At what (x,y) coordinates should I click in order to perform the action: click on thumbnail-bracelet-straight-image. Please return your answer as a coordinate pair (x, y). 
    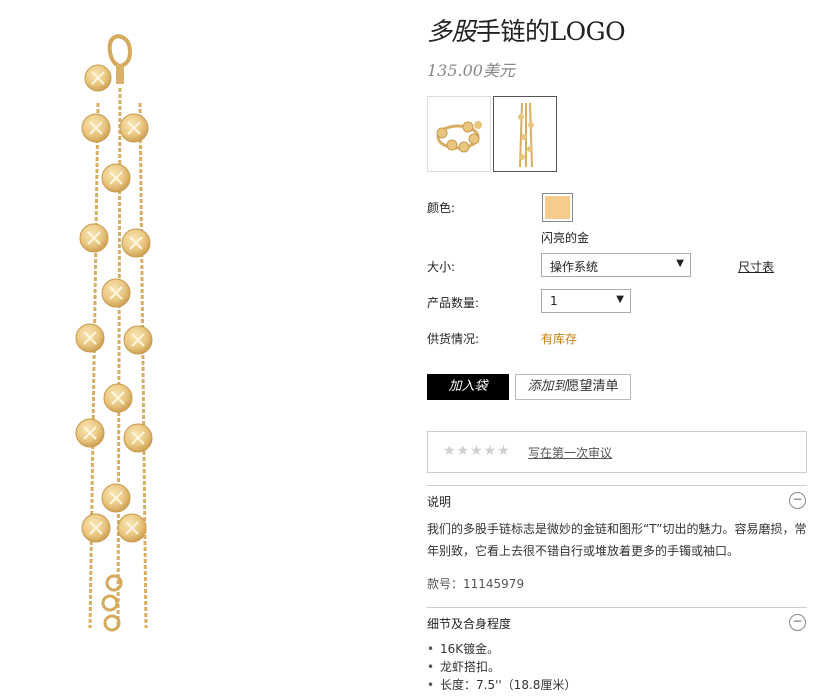
    Looking at the image, I should click on (526, 135).